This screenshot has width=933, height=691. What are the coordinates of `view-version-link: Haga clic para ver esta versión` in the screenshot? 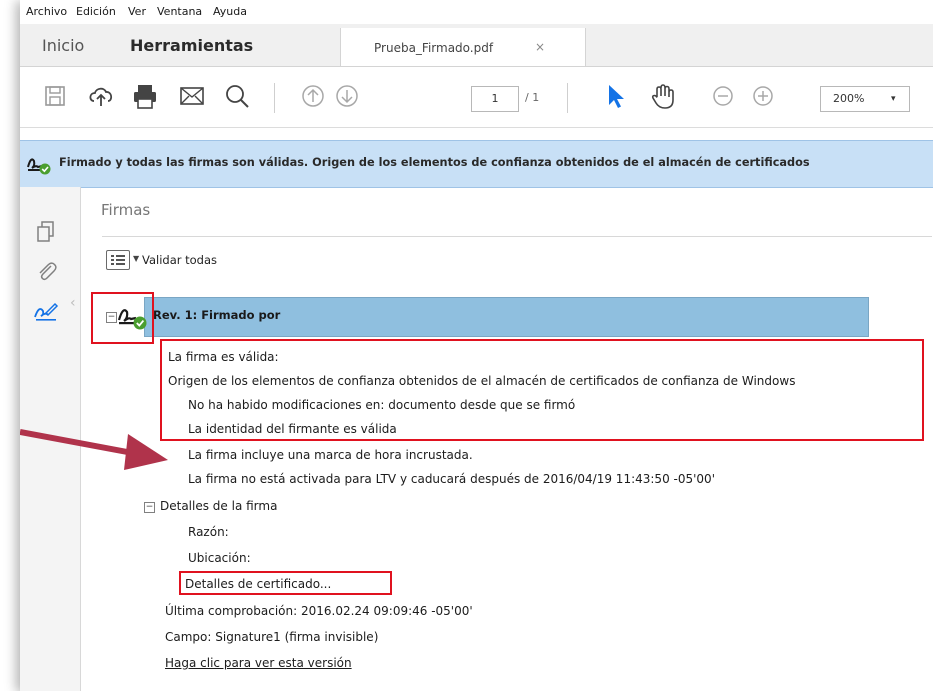 It's located at (258, 663).